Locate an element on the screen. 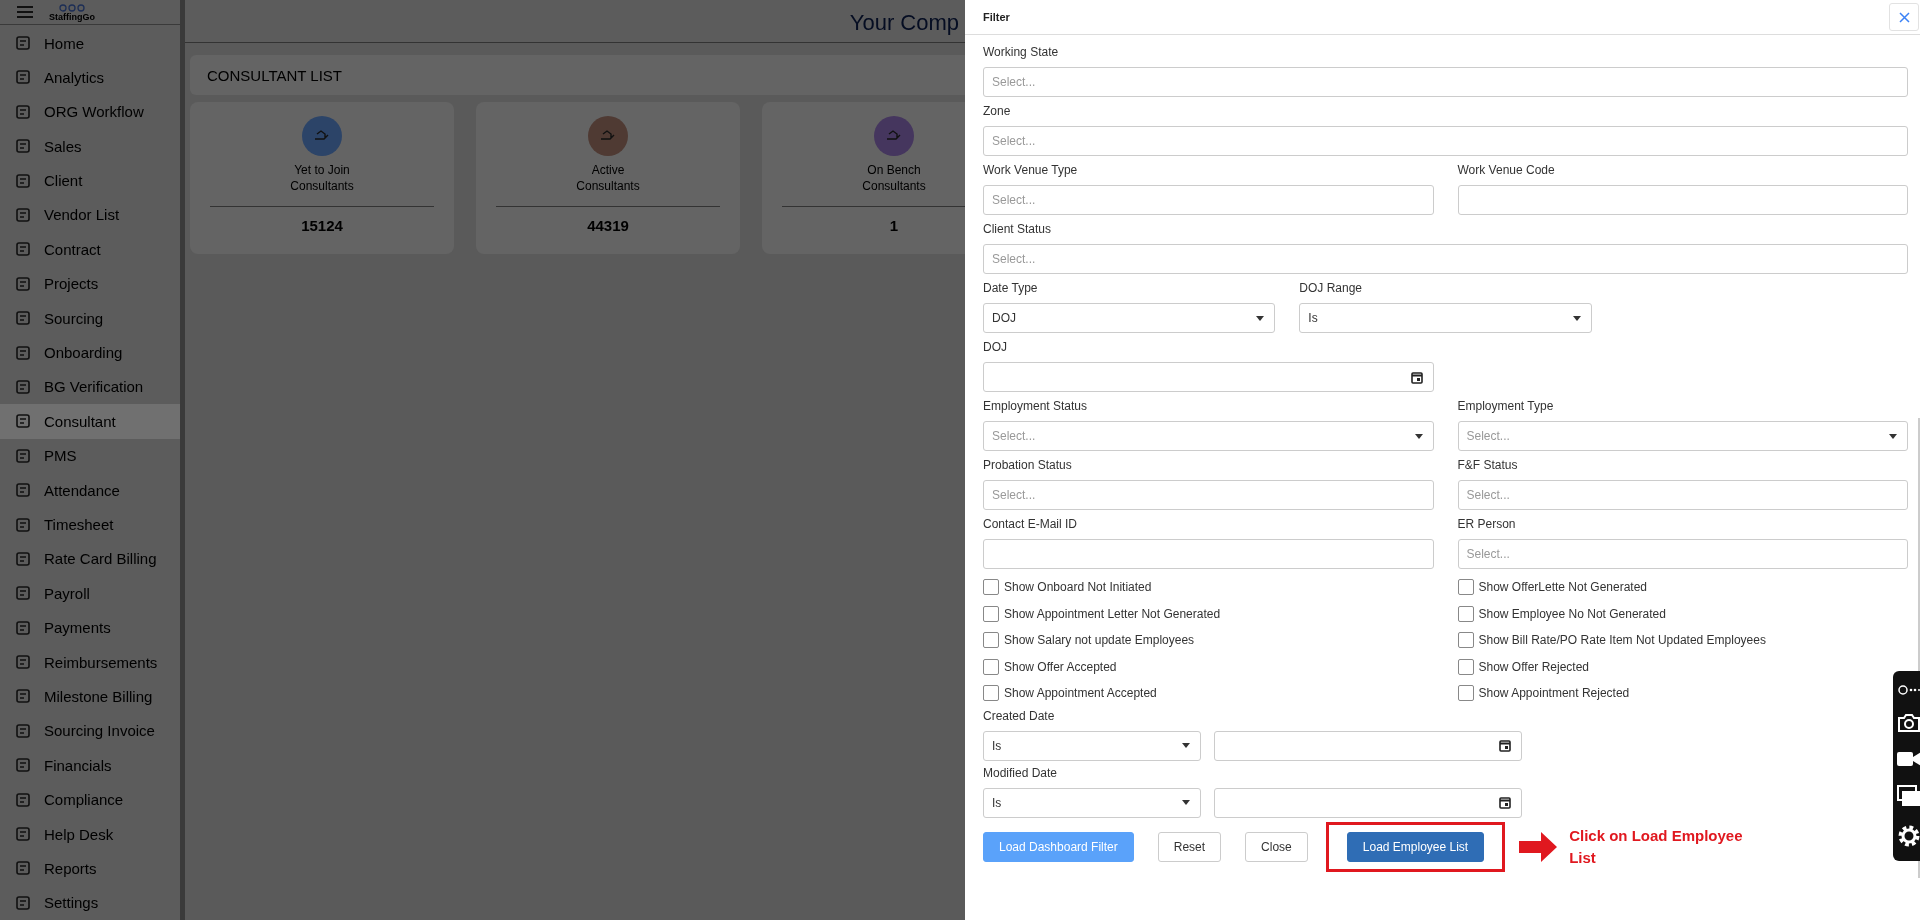  dropdown-field: DOJ is located at coordinates (1129, 318).